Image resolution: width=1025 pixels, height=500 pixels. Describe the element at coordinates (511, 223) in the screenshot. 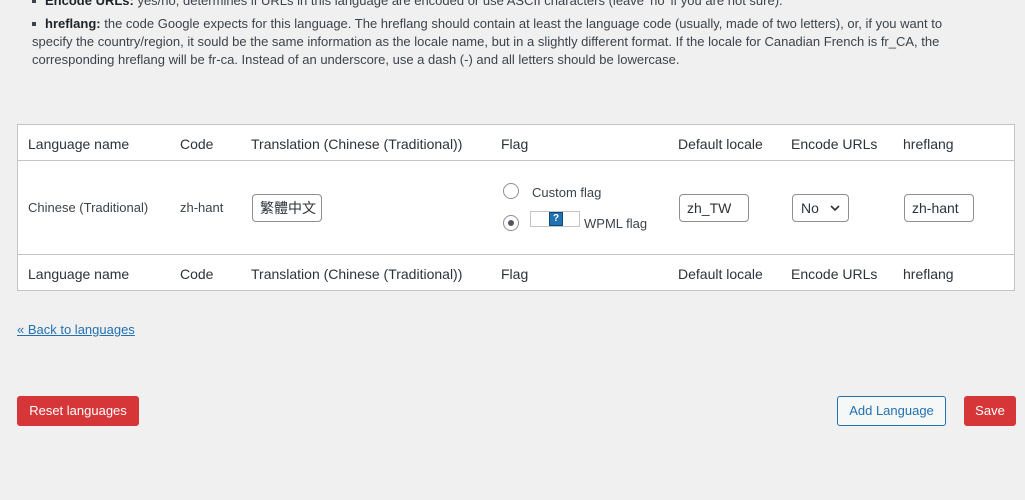

I see `wpml-flag-radio` at that location.